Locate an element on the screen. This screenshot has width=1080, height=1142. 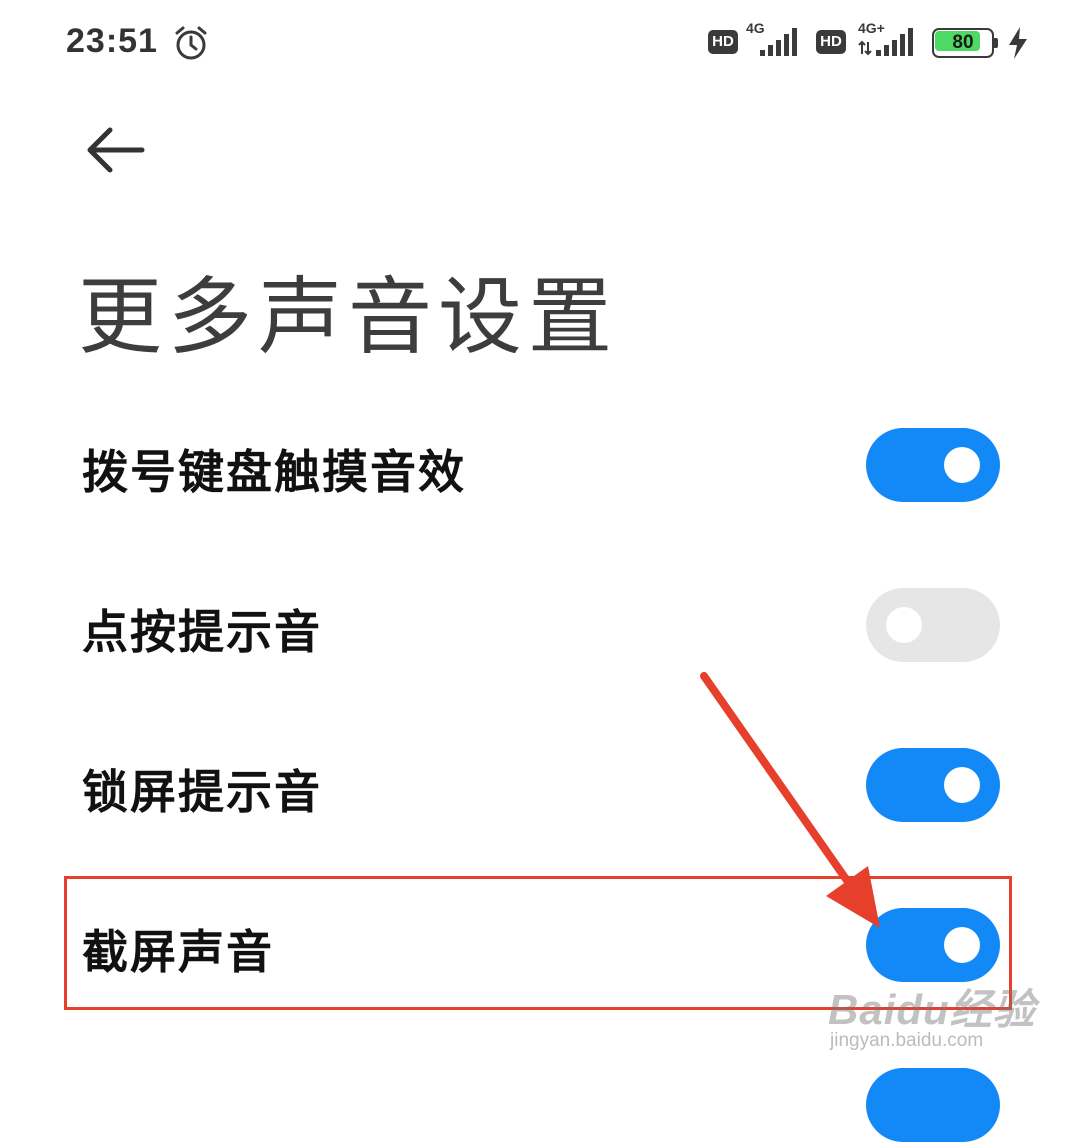
setting-label: 点按提示音 is located at coordinates (202, 632).